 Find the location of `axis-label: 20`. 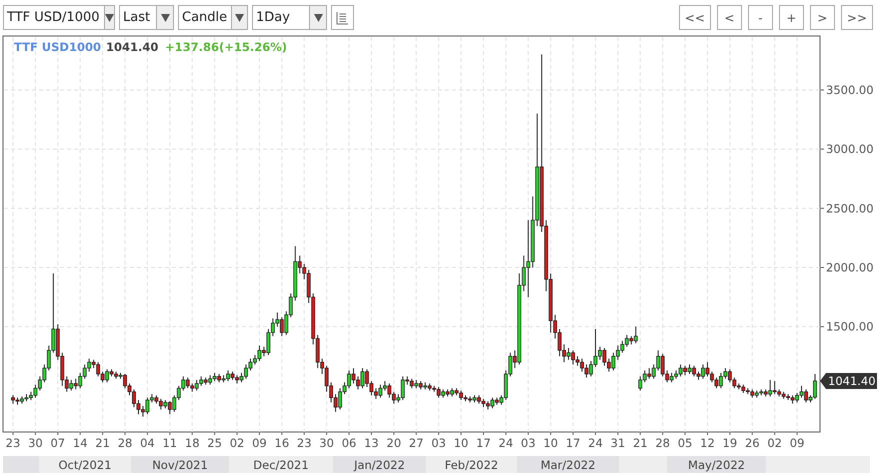

axis-label: 20 is located at coordinates (394, 443).